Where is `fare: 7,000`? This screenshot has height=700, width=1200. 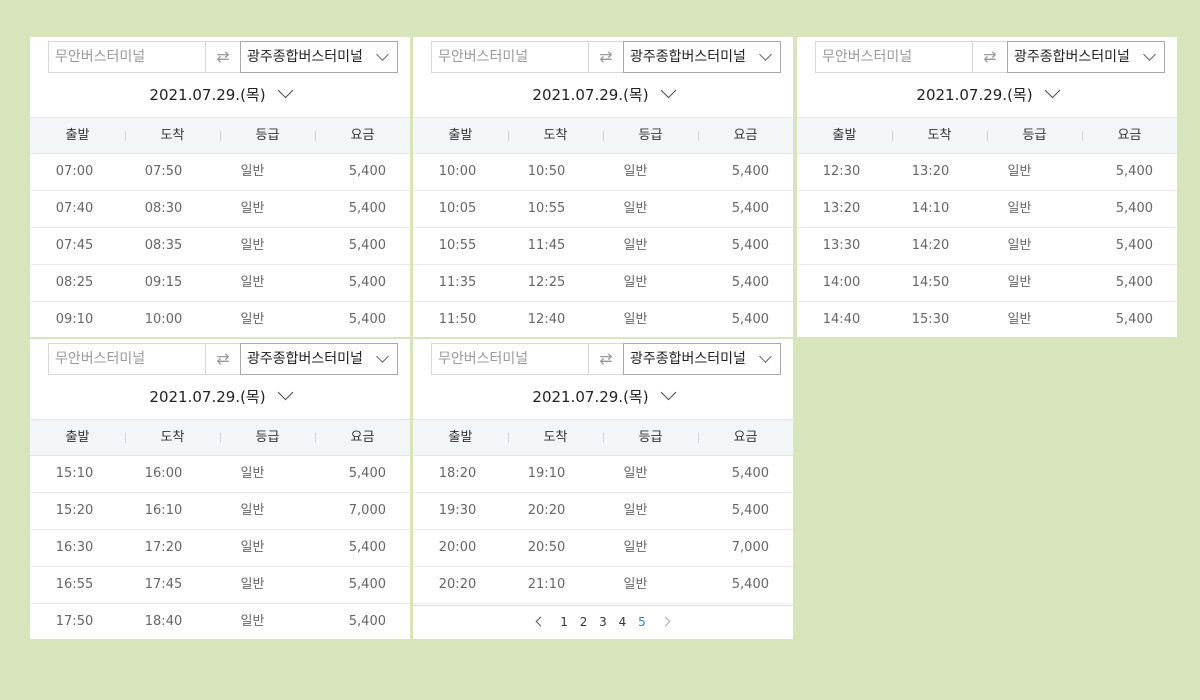 fare: 7,000 is located at coordinates (367, 510).